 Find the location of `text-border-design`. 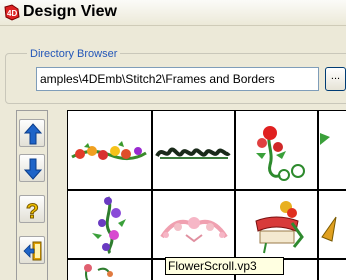

text-border-design is located at coordinates (193, 153).